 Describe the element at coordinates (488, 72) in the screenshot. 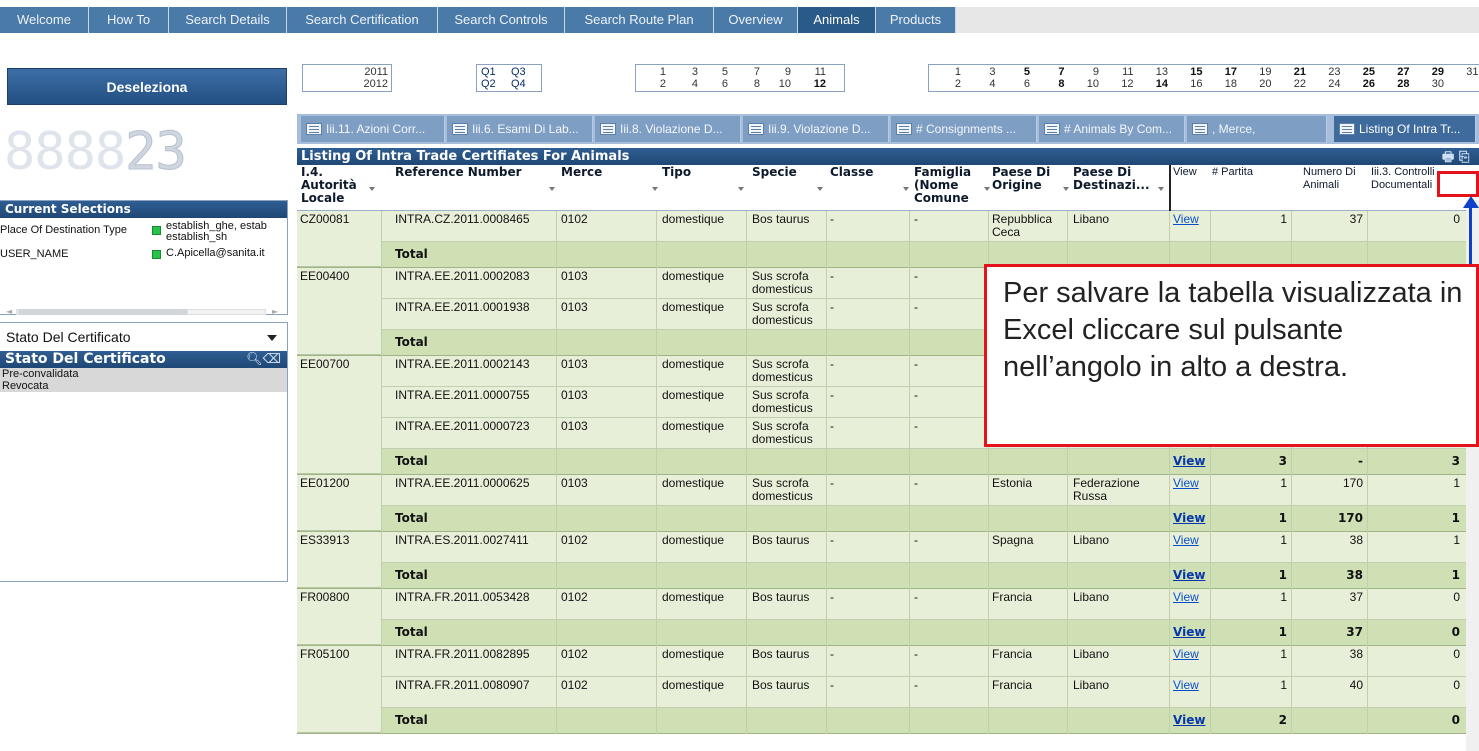

I see `quarter-option: Q1` at that location.